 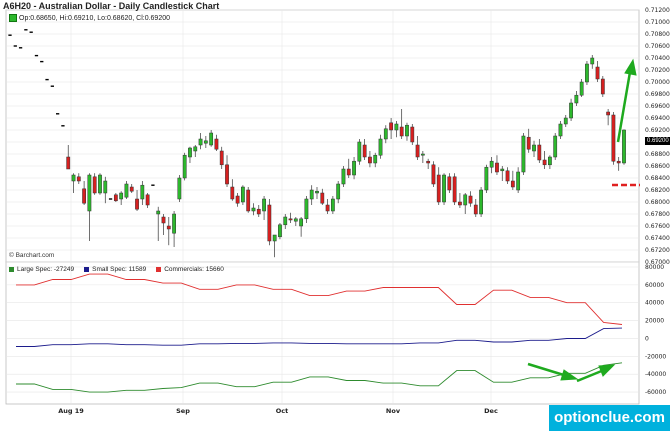 I want to click on cot-tick-label: 60000, so click(x=654, y=285).